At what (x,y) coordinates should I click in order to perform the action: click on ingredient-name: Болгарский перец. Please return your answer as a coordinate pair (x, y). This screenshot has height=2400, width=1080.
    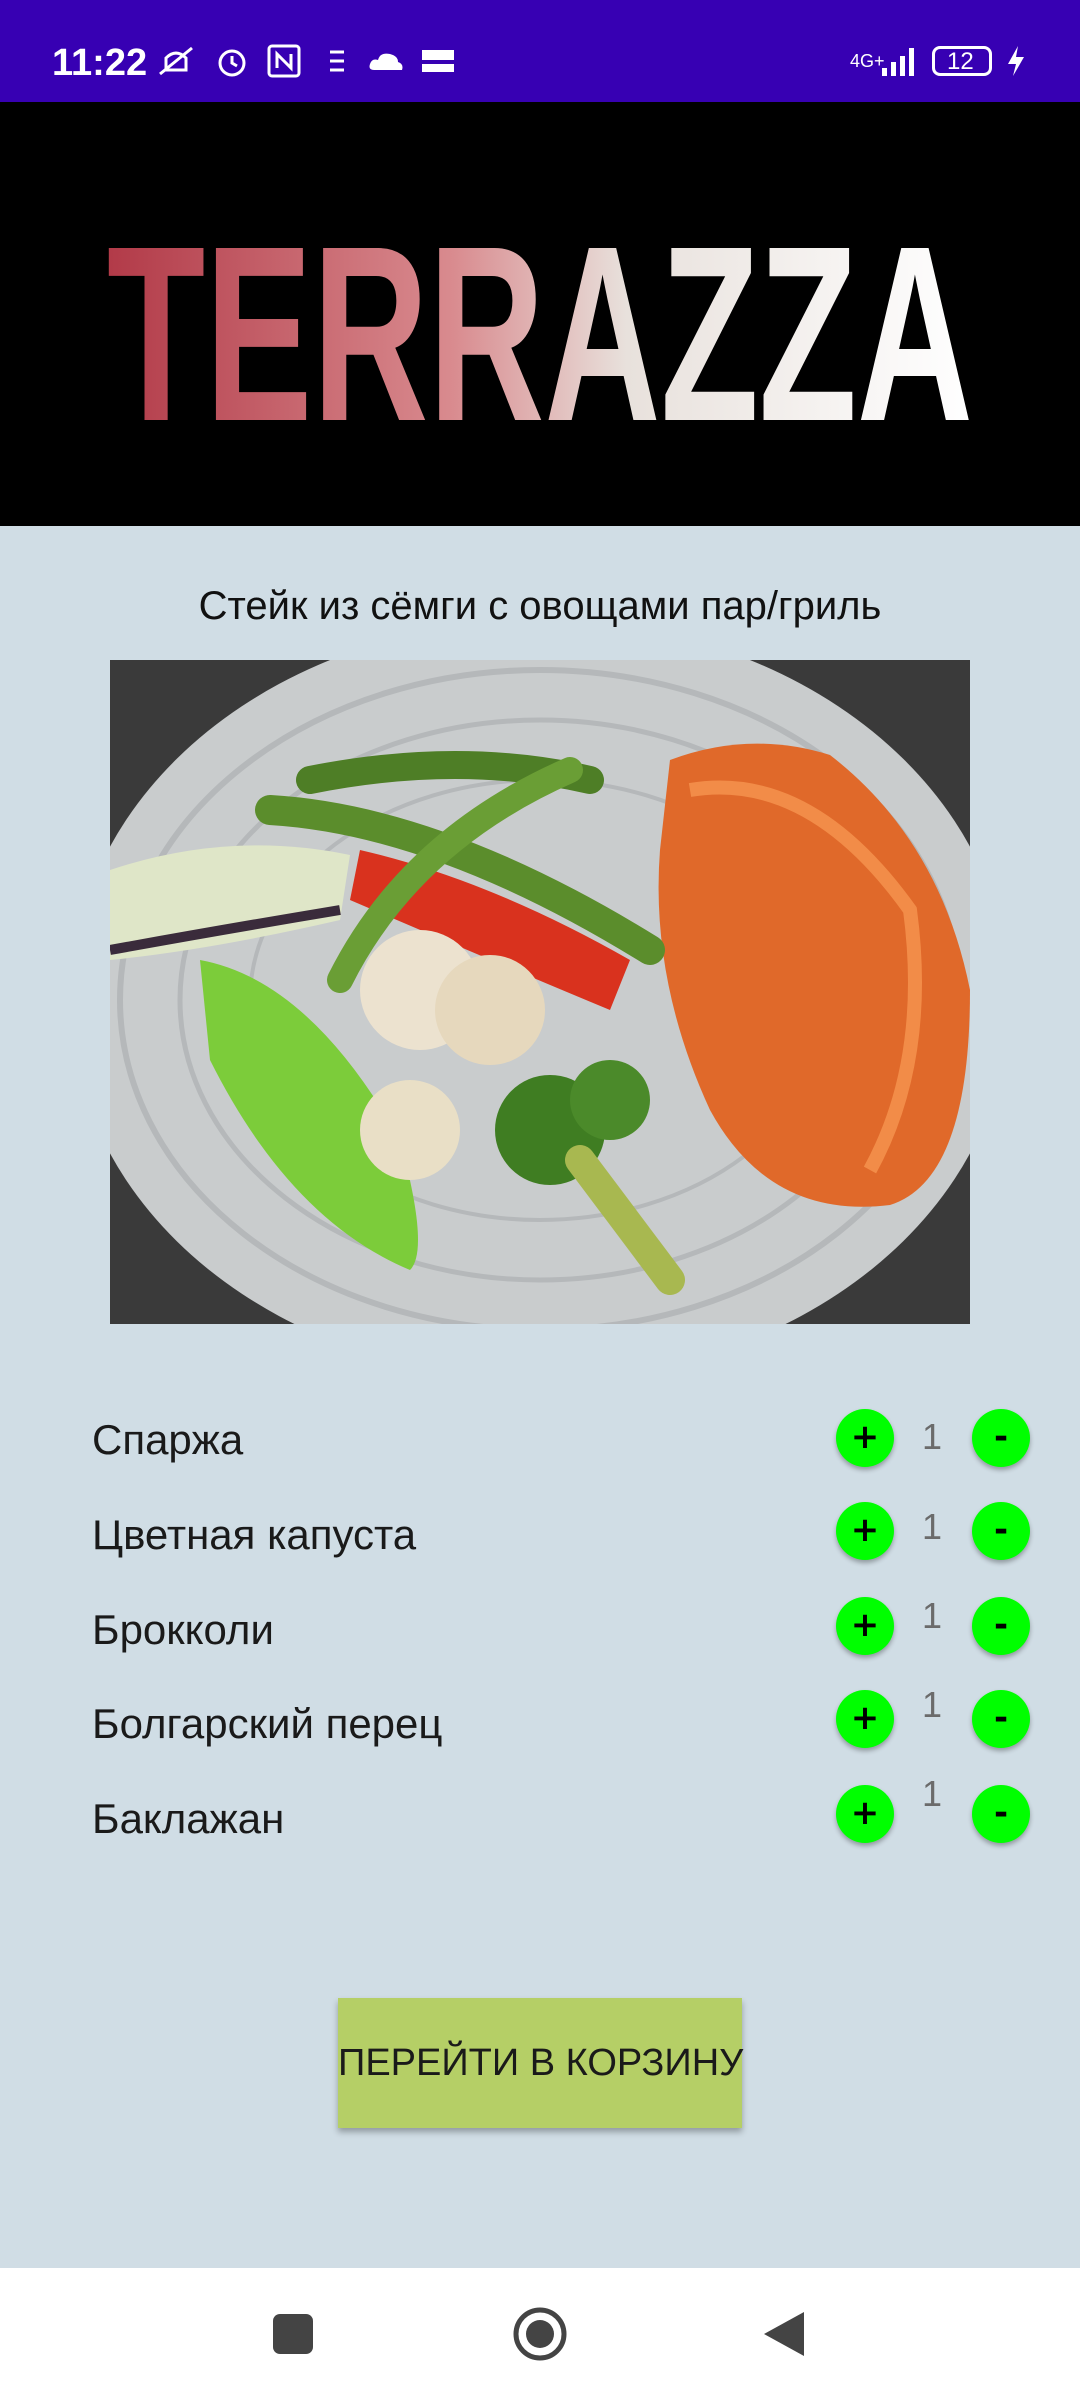
    Looking at the image, I should click on (267, 1723).